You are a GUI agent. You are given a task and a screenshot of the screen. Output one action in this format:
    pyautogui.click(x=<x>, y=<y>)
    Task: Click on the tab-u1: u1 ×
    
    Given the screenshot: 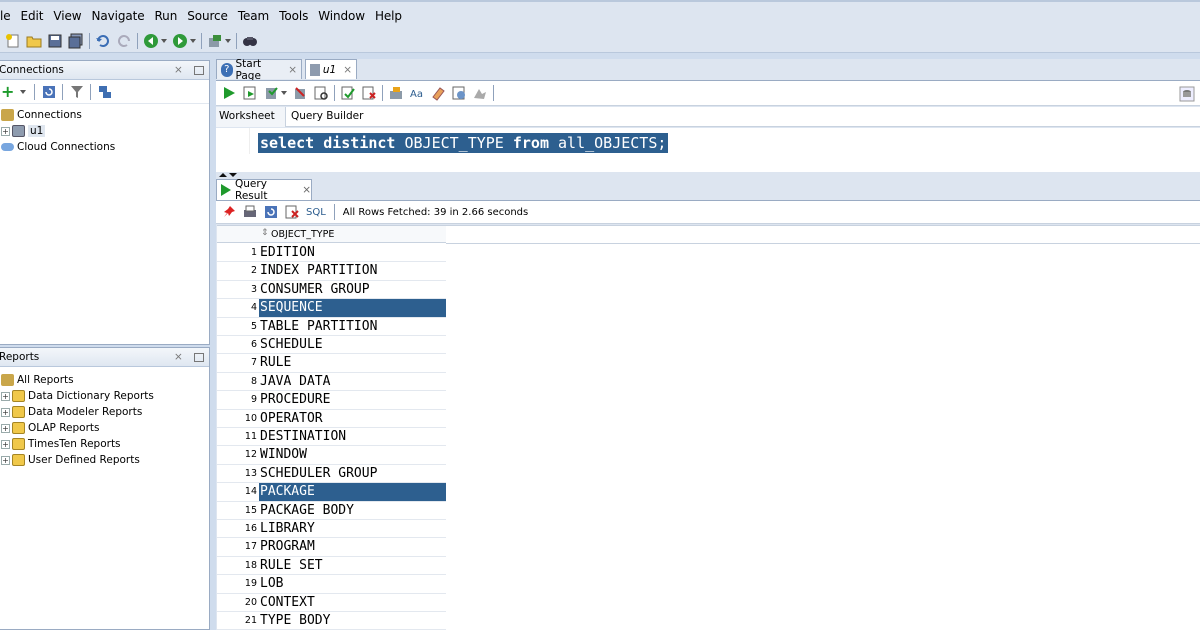 What is the action you would take?
    pyautogui.click(x=331, y=69)
    